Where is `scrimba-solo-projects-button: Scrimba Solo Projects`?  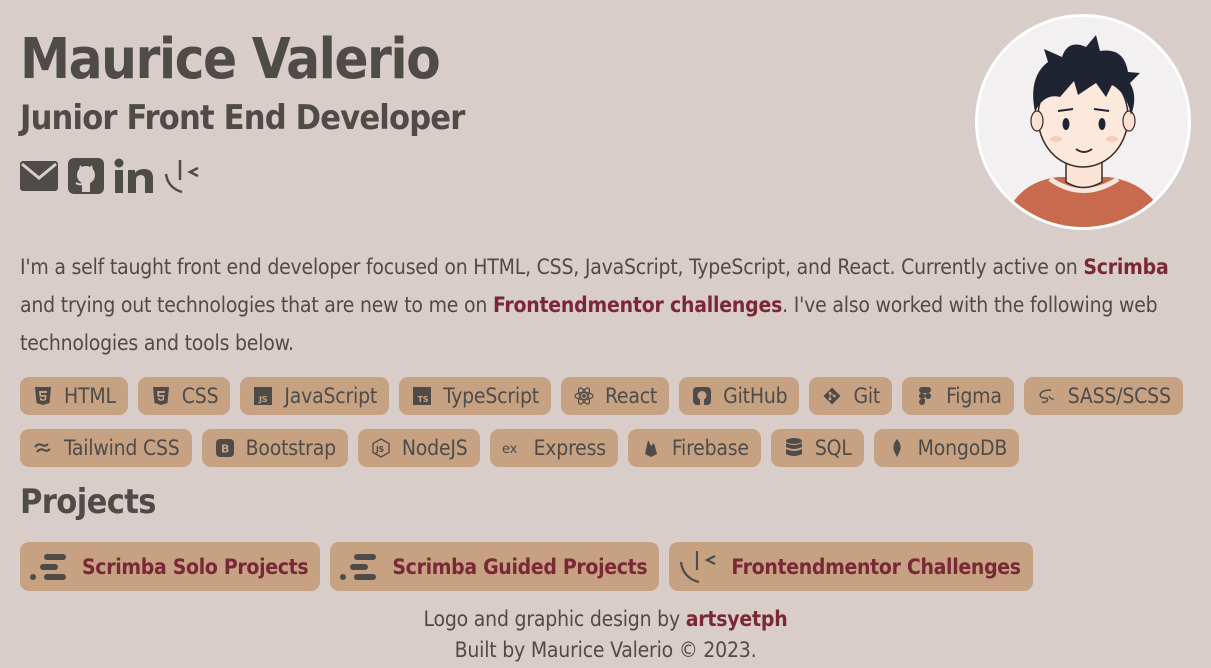 scrimba-solo-projects-button: Scrimba Solo Projects is located at coordinates (170, 566).